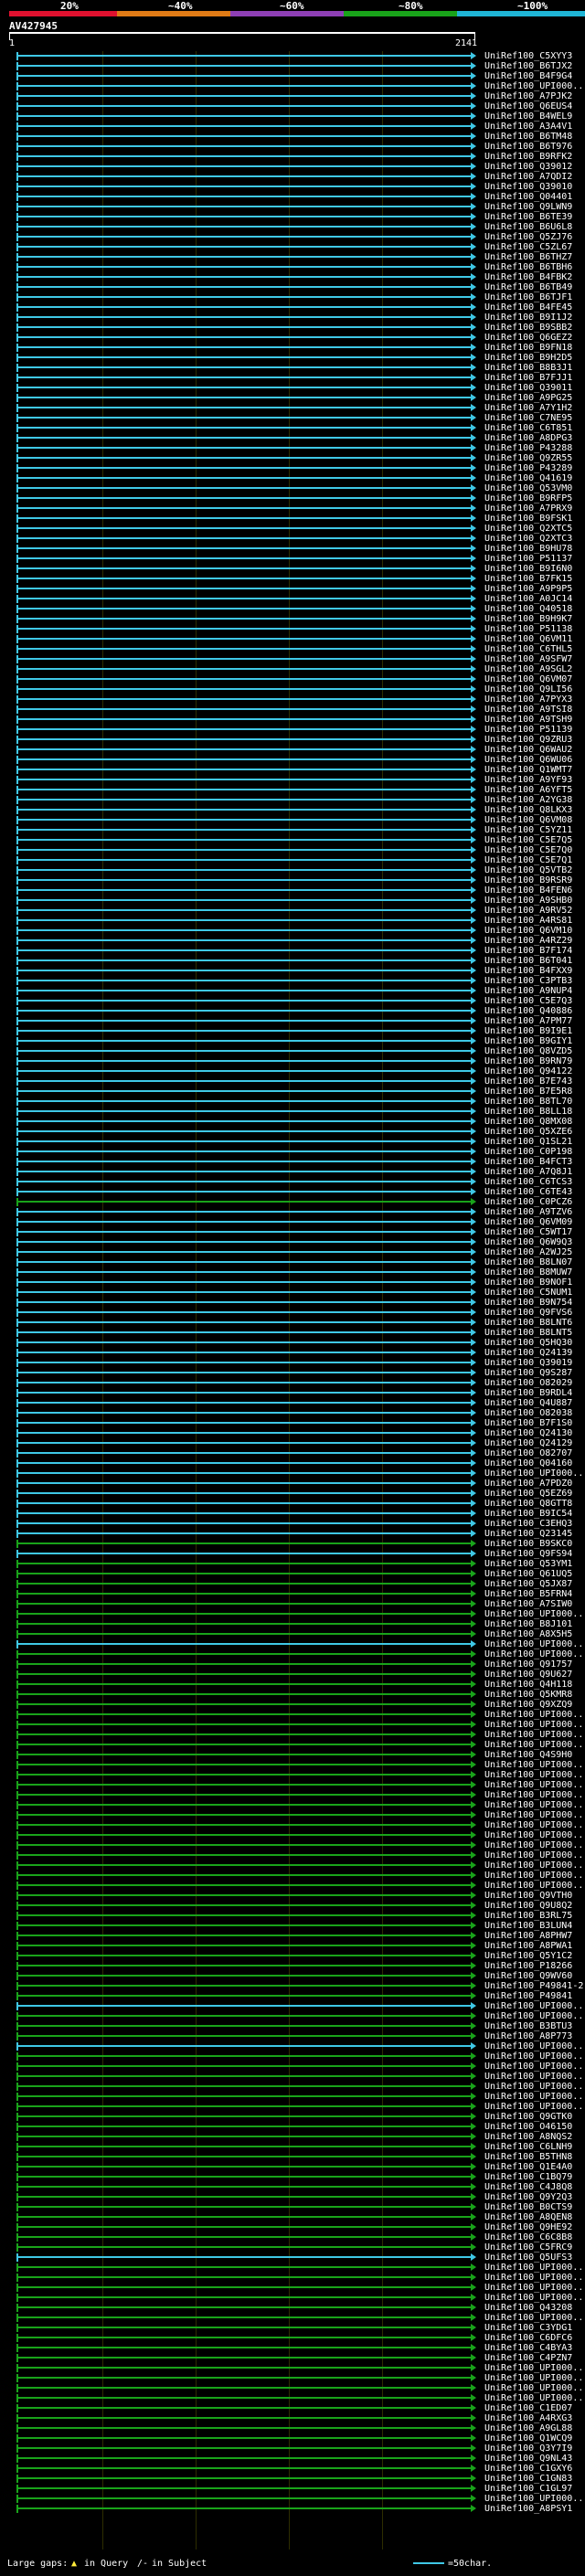 This screenshot has height=2576, width=585. I want to click on hit-row: UniRef100_B7FJJ1, so click(293, 378).